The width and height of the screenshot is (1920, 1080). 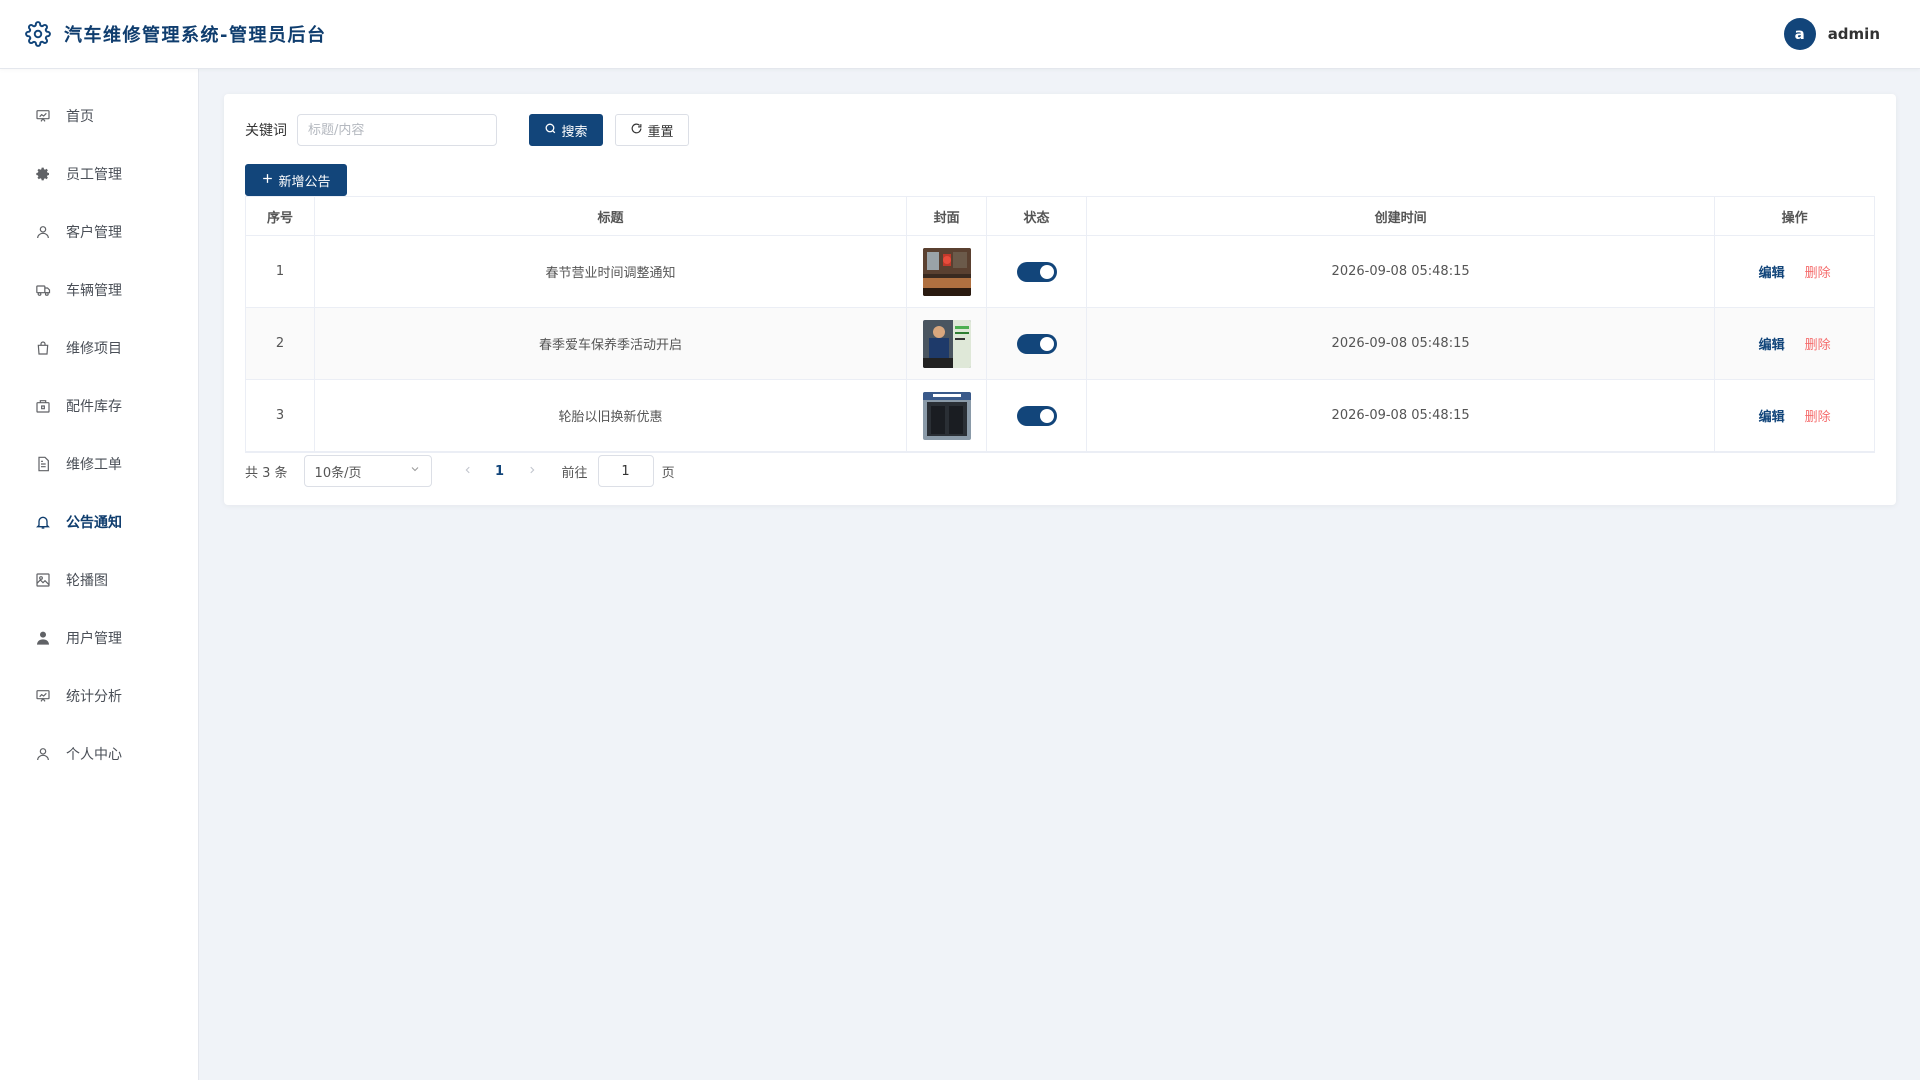 What do you see at coordinates (43, 116) in the screenshot?
I see `presentation-board-icon` at bounding box center [43, 116].